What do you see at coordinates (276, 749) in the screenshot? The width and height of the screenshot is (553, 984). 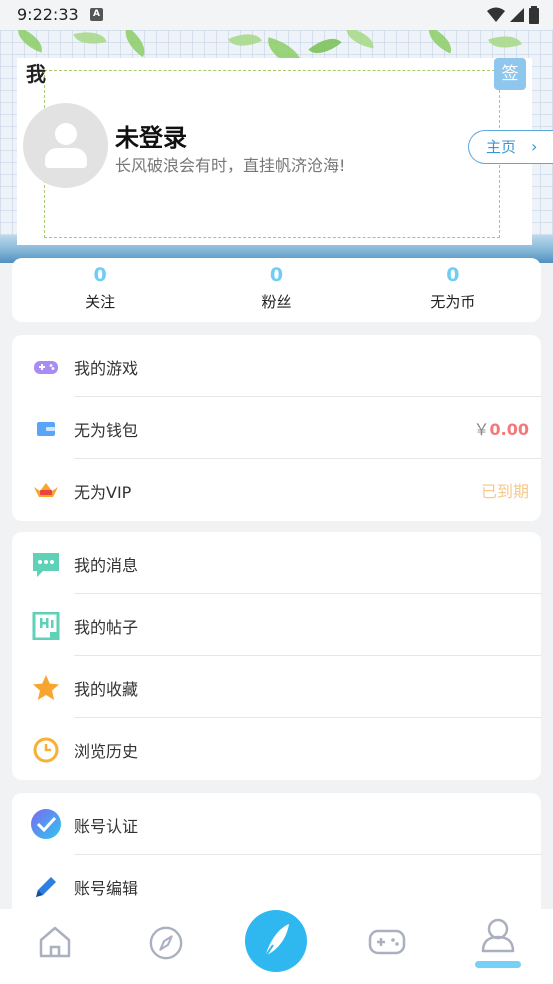 I see `menu-item-history: 浏览历史` at bounding box center [276, 749].